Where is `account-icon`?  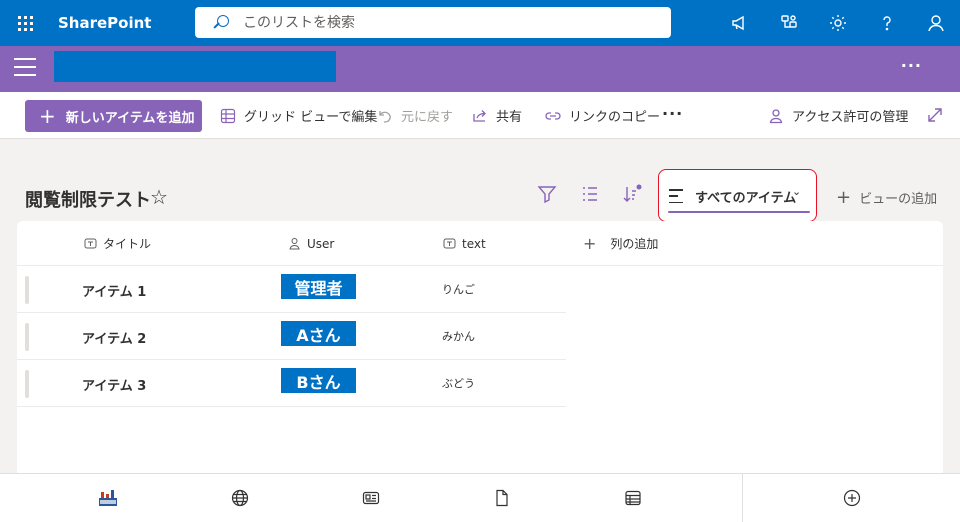 account-icon is located at coordinates (935, 23).